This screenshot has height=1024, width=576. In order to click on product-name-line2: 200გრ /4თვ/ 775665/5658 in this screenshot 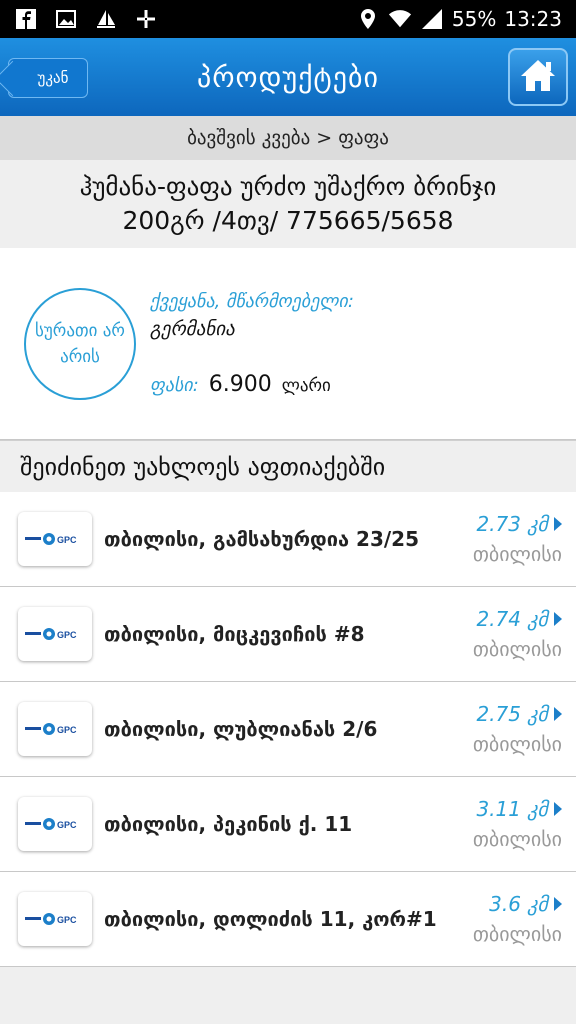, I will do `click(288, 220)`.